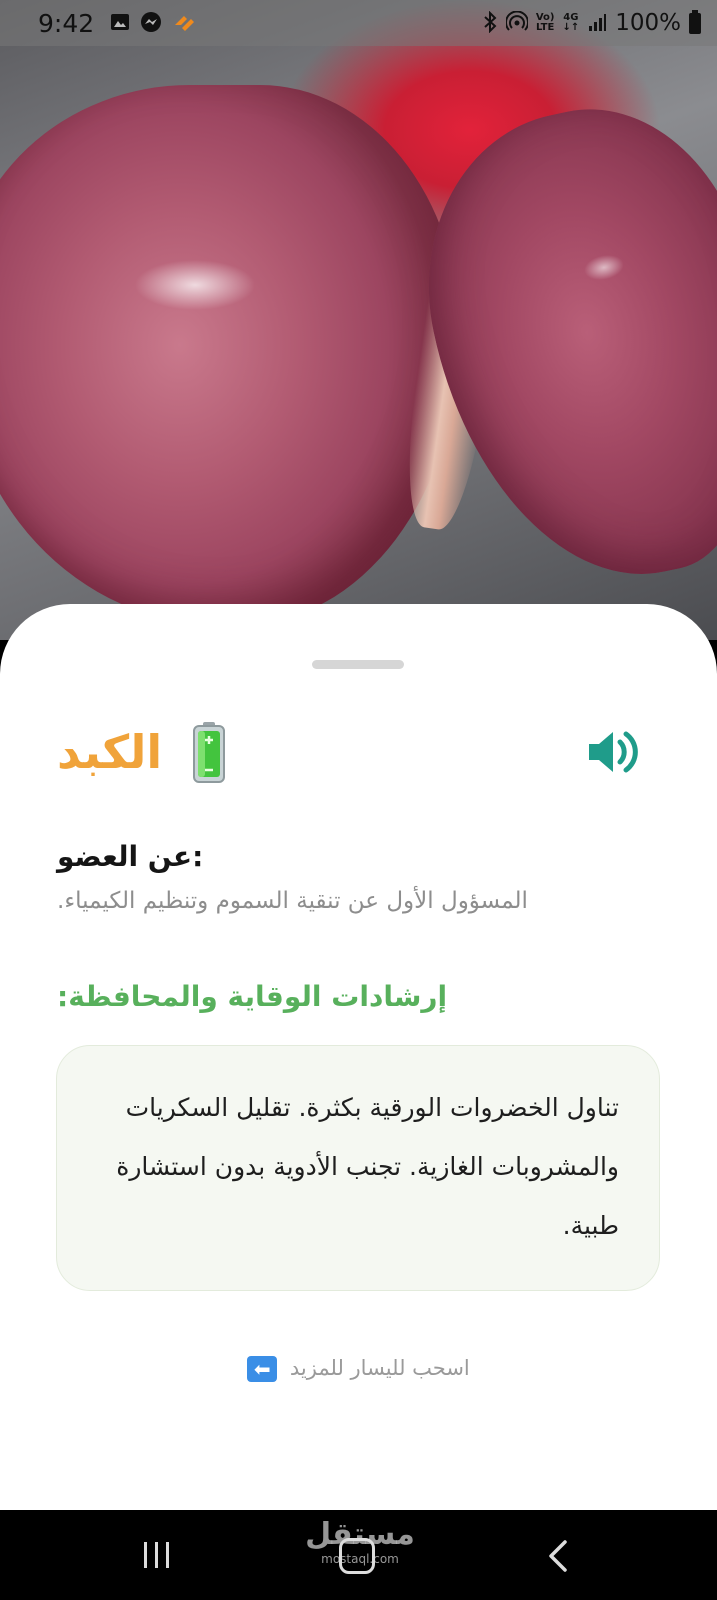 The width and height of the screenshot is (717, 1600). I want to click on status-left: 9:42, so click(117, 23).